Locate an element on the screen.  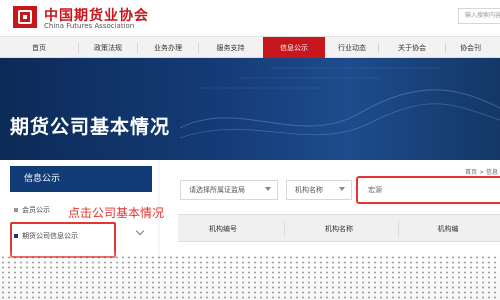
column-header-org-name: 机构名称 is located at coordinates (339, 229).